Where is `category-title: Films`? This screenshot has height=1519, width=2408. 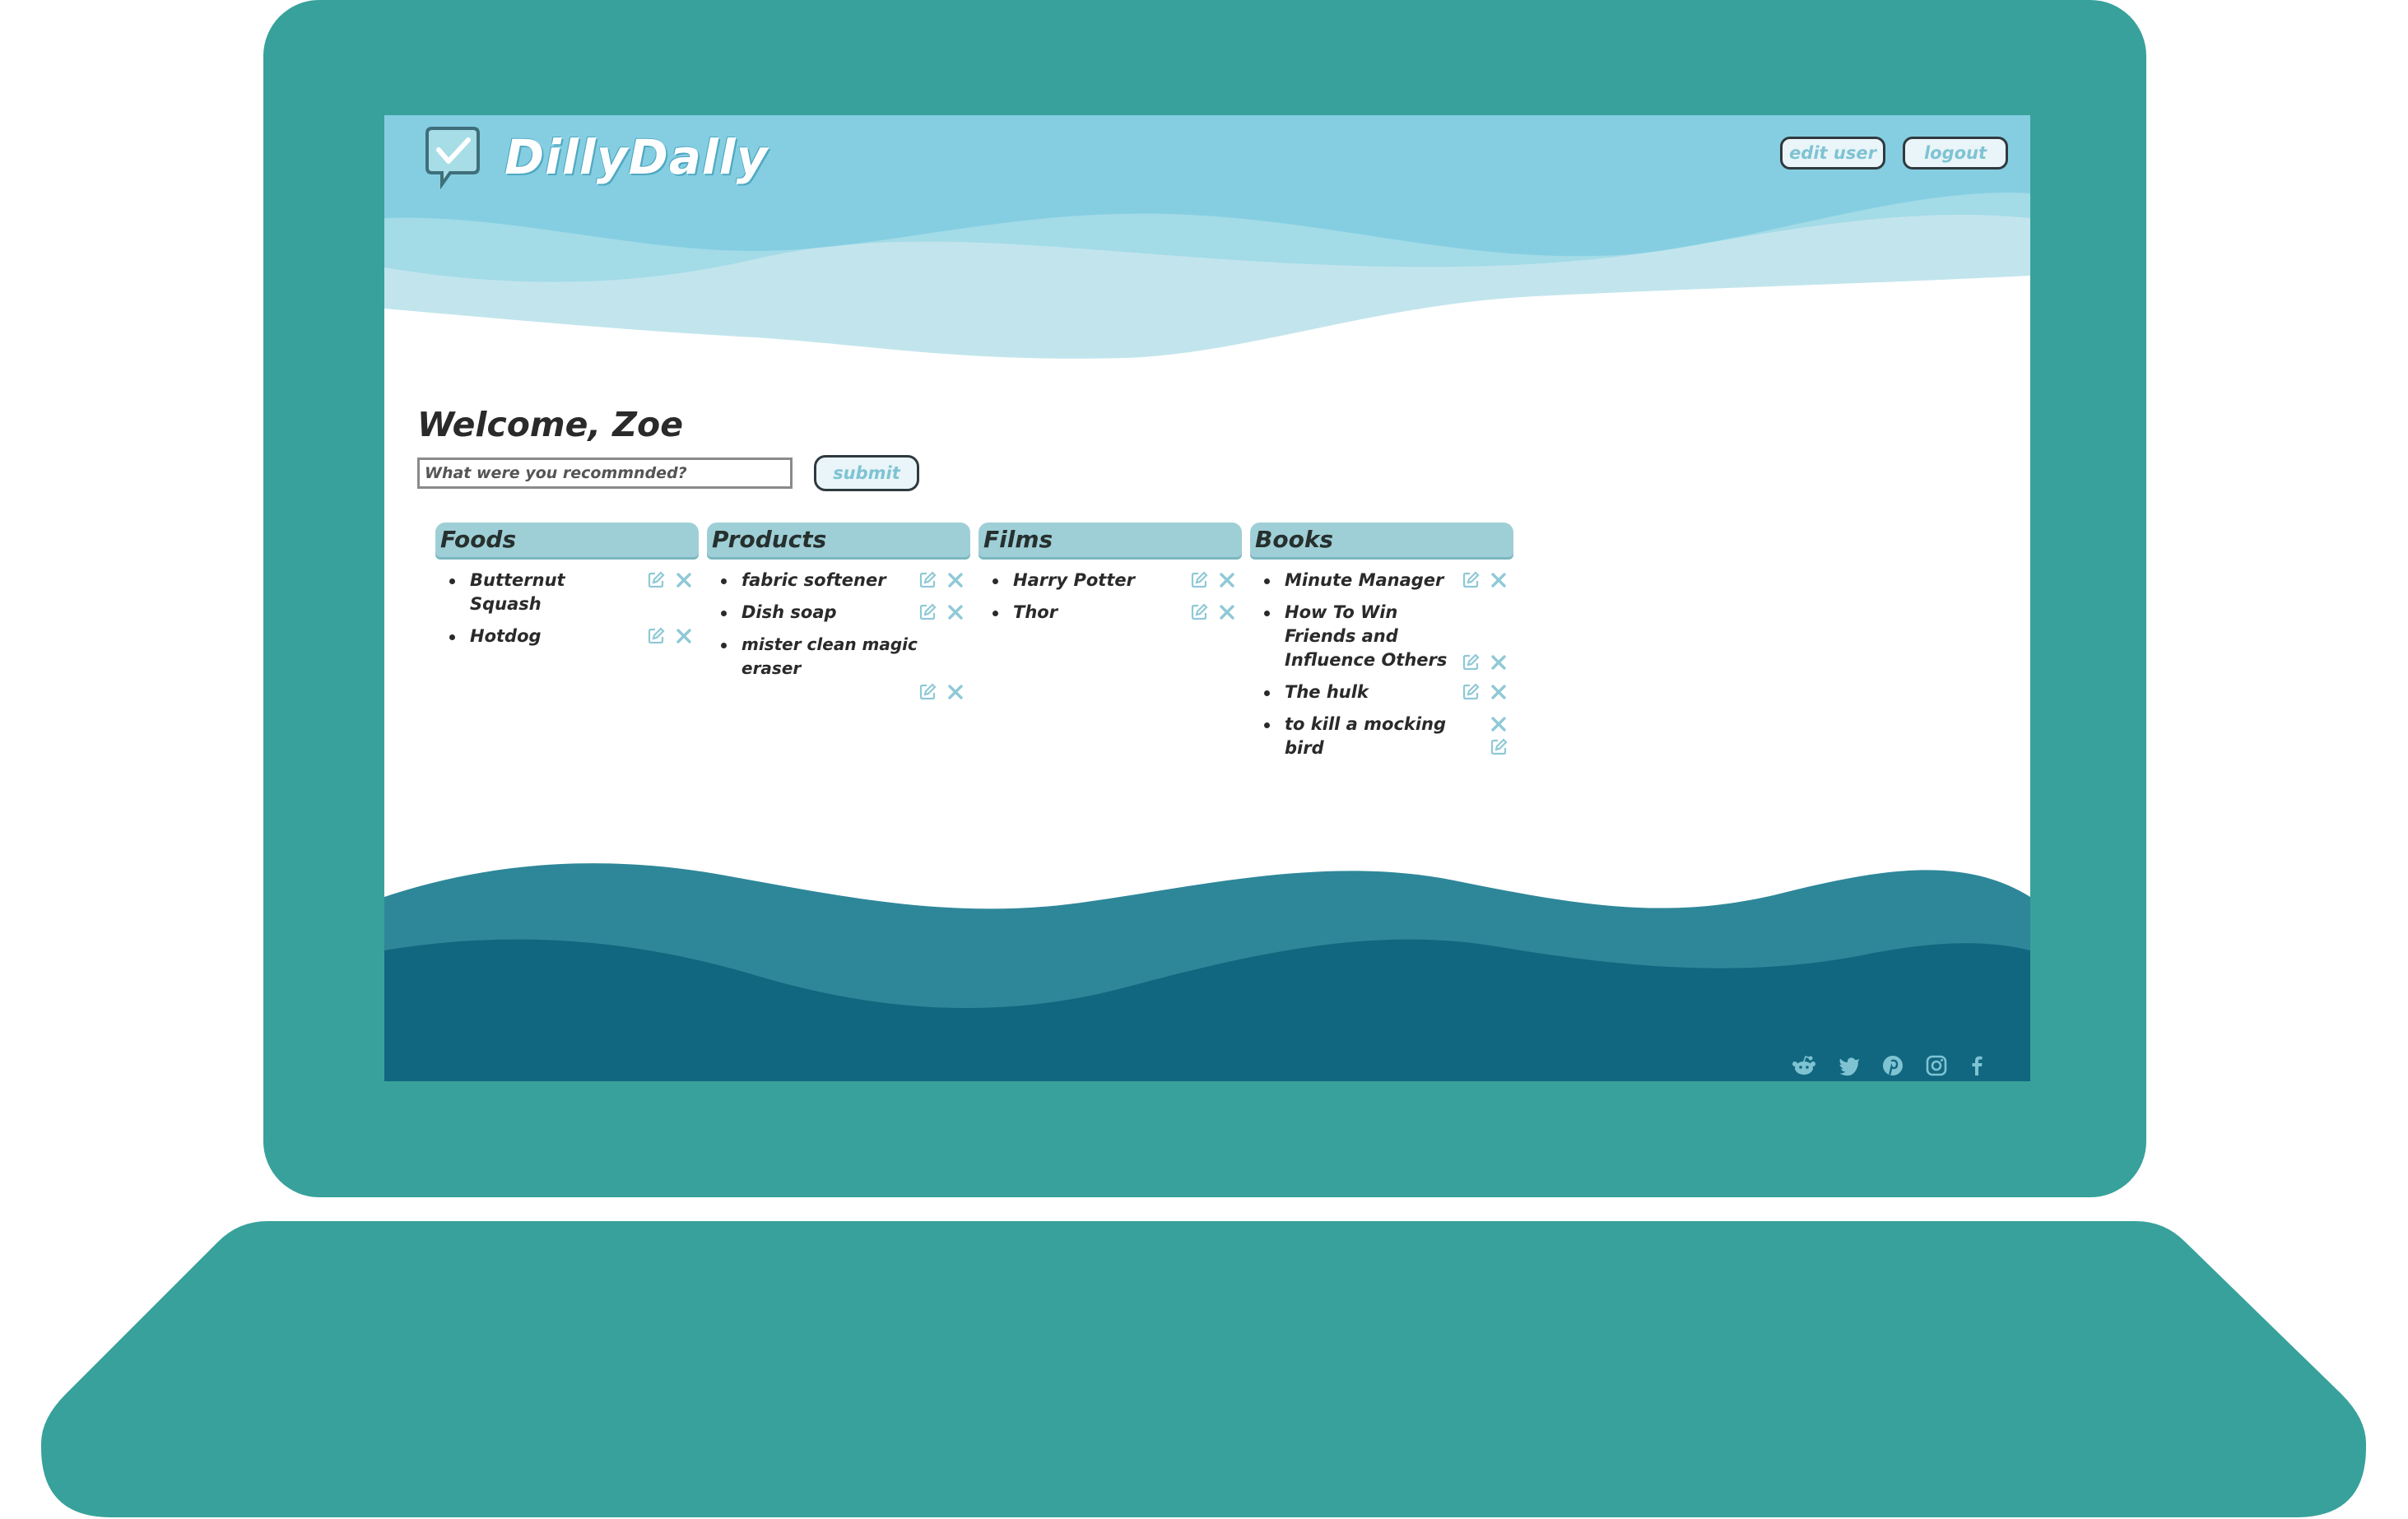
category-title: Films is located at coordinates (1110, 540).